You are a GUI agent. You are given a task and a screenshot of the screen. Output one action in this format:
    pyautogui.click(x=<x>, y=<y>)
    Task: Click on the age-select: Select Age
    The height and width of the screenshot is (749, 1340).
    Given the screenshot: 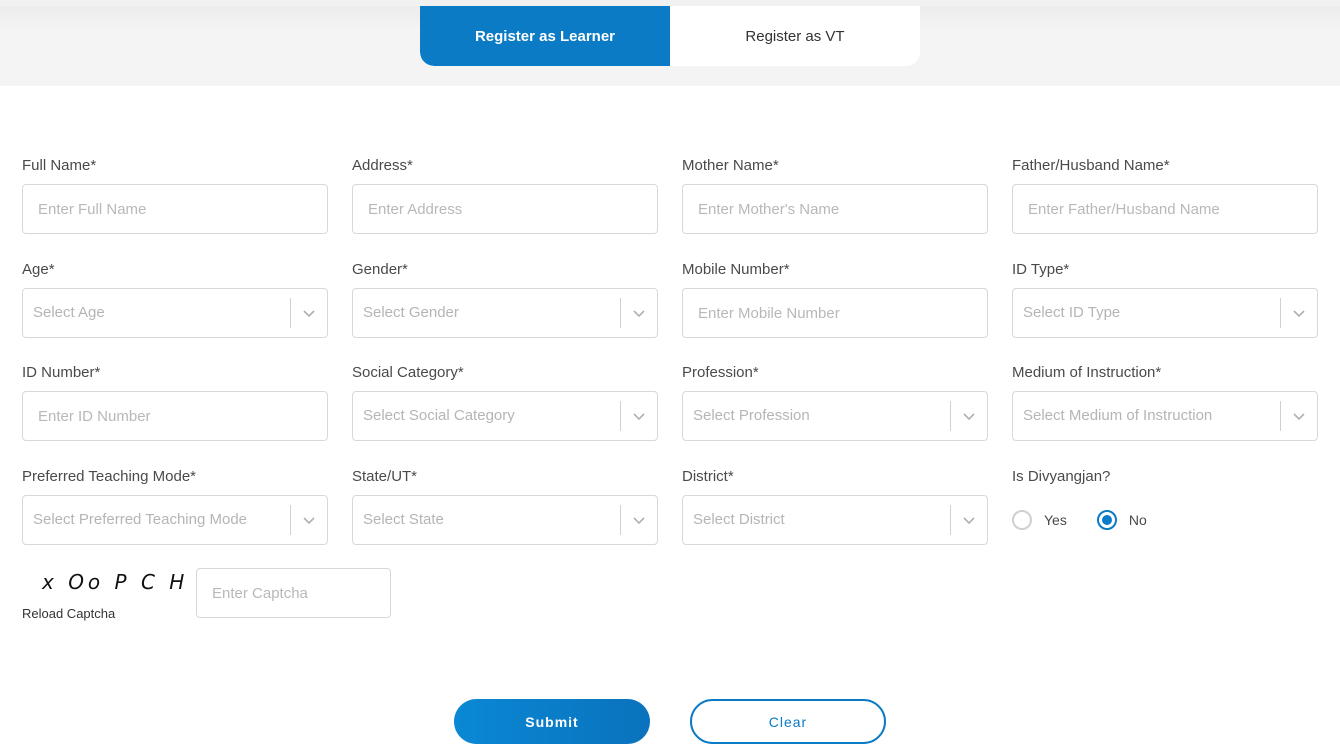 What is the action you would take?
    pyautogui.click(x=175, y=313)
    